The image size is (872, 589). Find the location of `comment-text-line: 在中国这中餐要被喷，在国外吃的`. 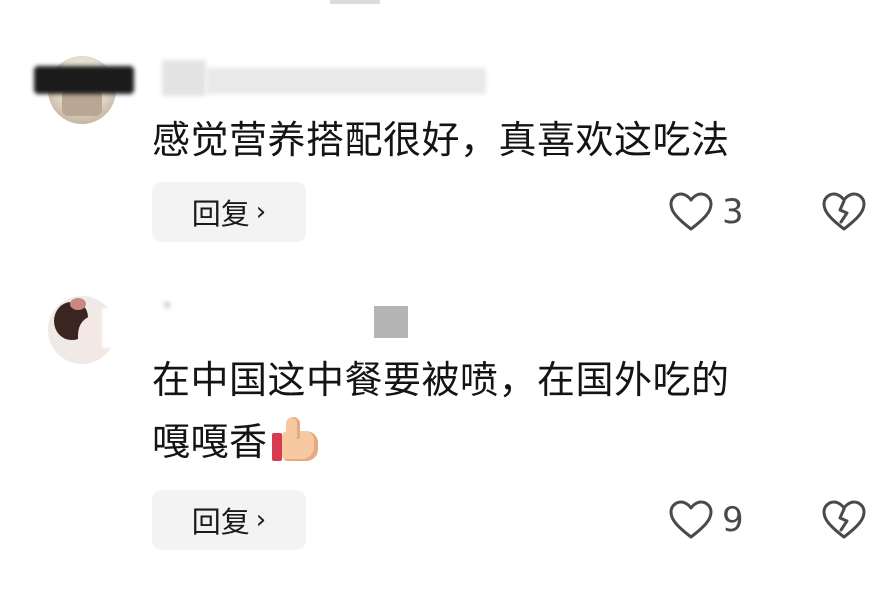

comment-text-line: 在中国这中餐要被喷，在国外吃的 is located at coordinates (441, 380).